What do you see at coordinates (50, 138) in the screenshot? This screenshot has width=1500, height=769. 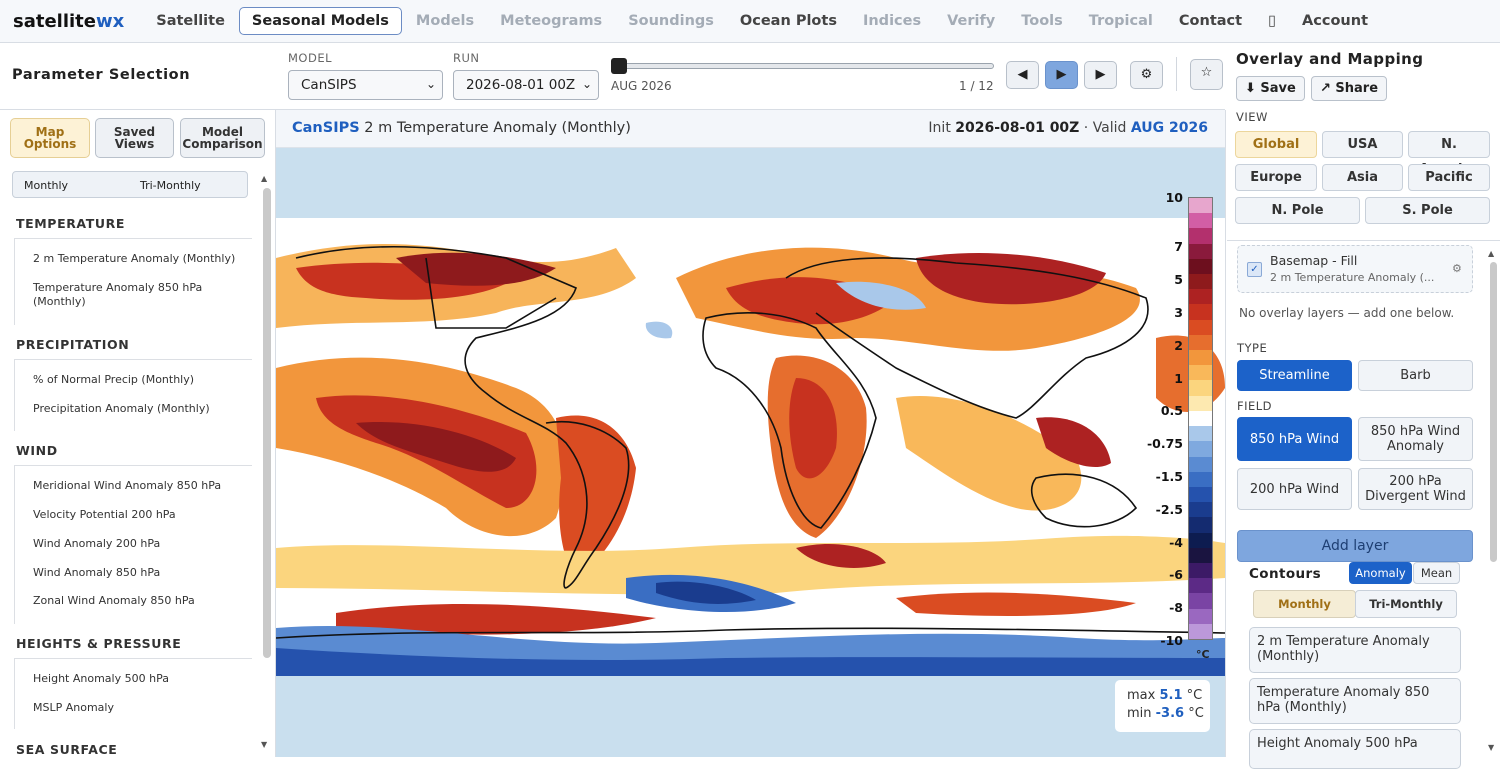 I see `tab-map-options: Map Options` at bounding box center [50, 138].